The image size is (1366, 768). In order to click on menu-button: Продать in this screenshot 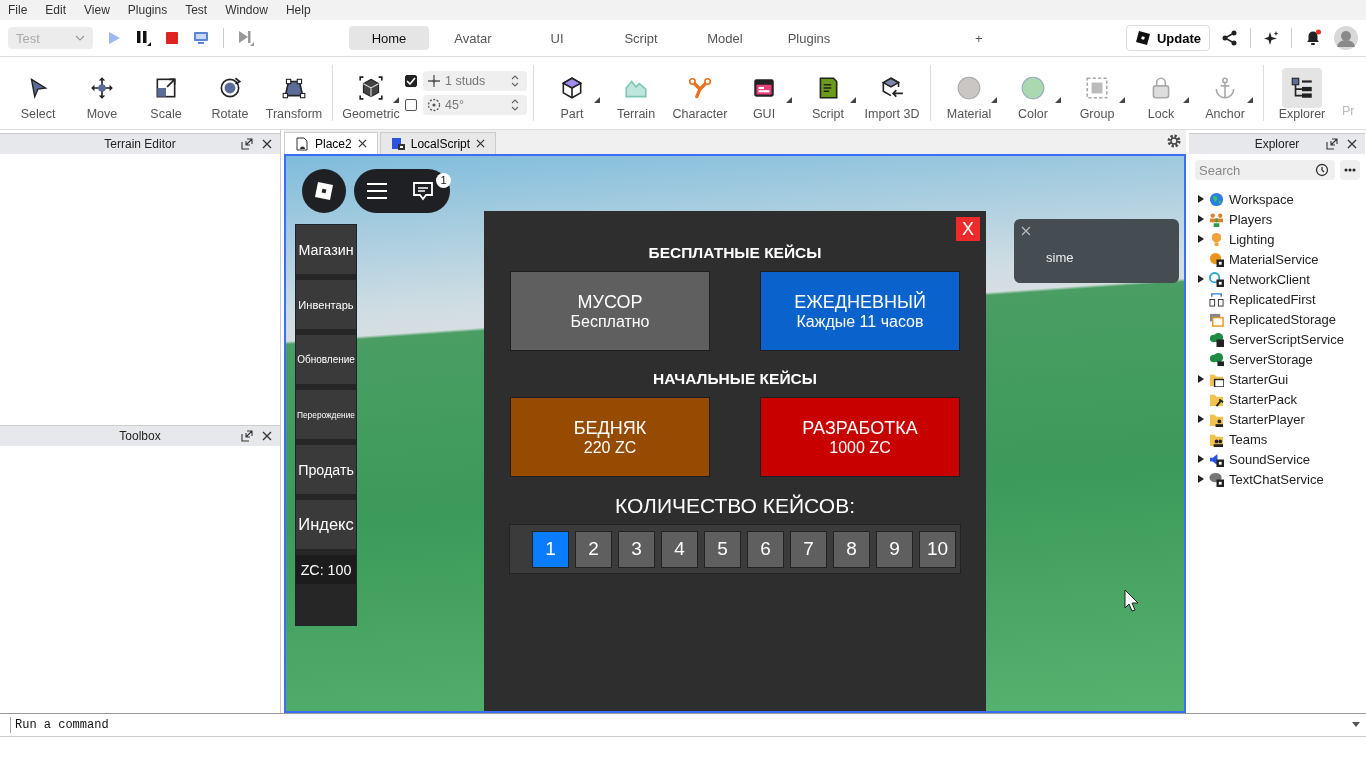, I will do `click(326, 469)`.